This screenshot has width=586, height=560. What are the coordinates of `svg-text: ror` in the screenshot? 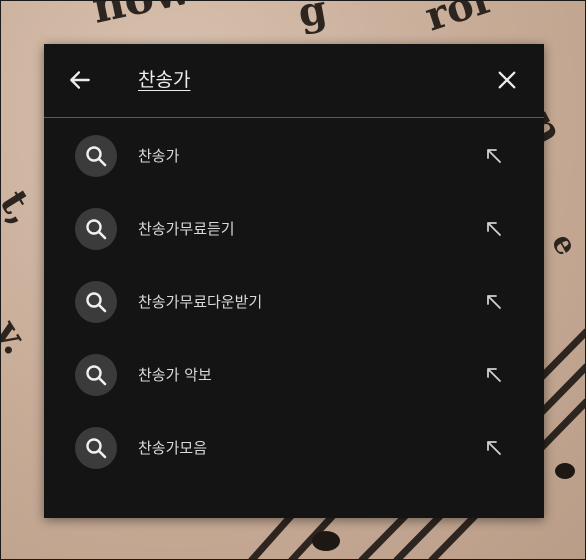 It's located at (460, 21).